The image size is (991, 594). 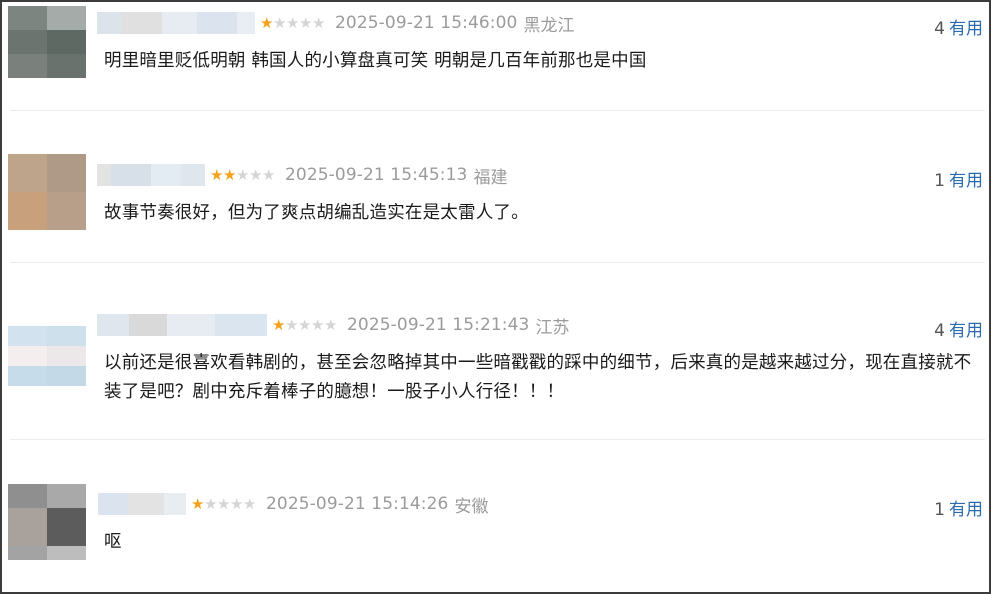 I want to click on review-location: 安徽, so click(x=471, y=506).